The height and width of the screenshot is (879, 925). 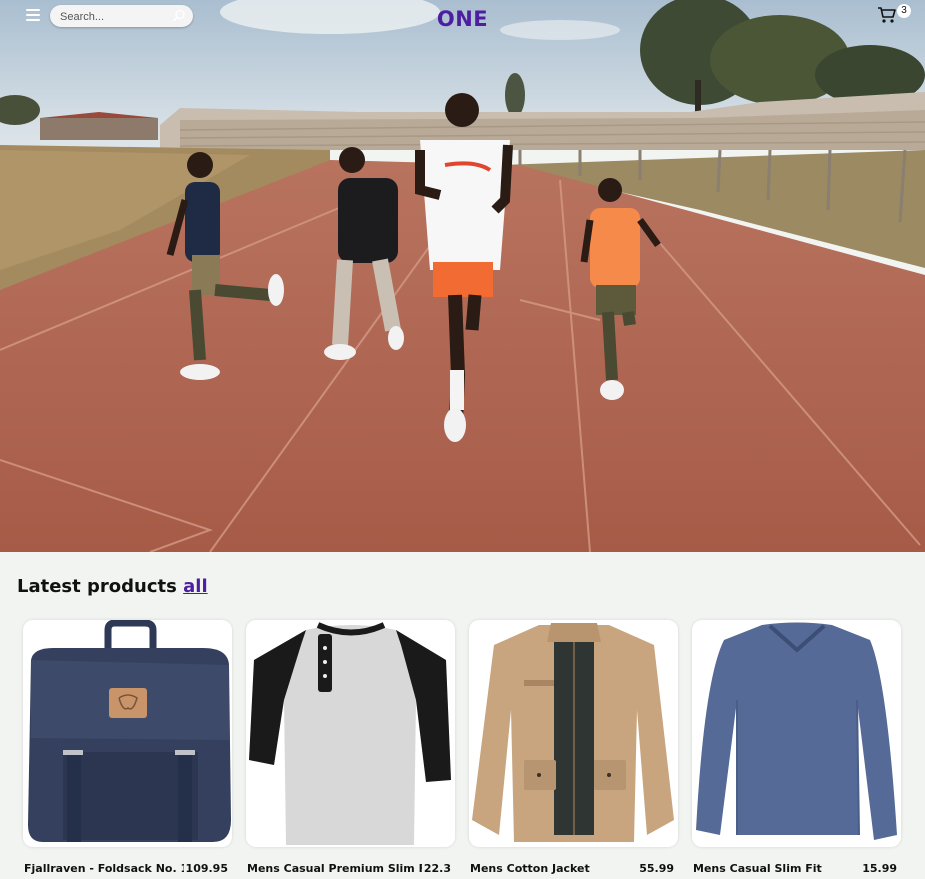 What do you see at coordinates (104, 868) in the screenshot?
I see `product-name: Fjallraven - Foldsack No. 1` at bounding box center [104, 868].